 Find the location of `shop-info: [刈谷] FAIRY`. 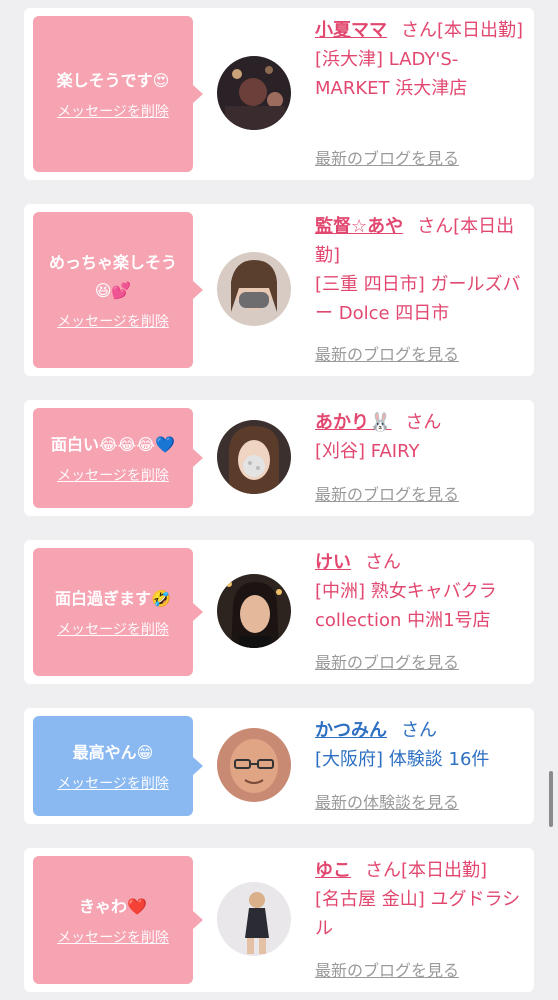

shop-info: [刈谷] FAIRY is located at coordinates (367, 451).